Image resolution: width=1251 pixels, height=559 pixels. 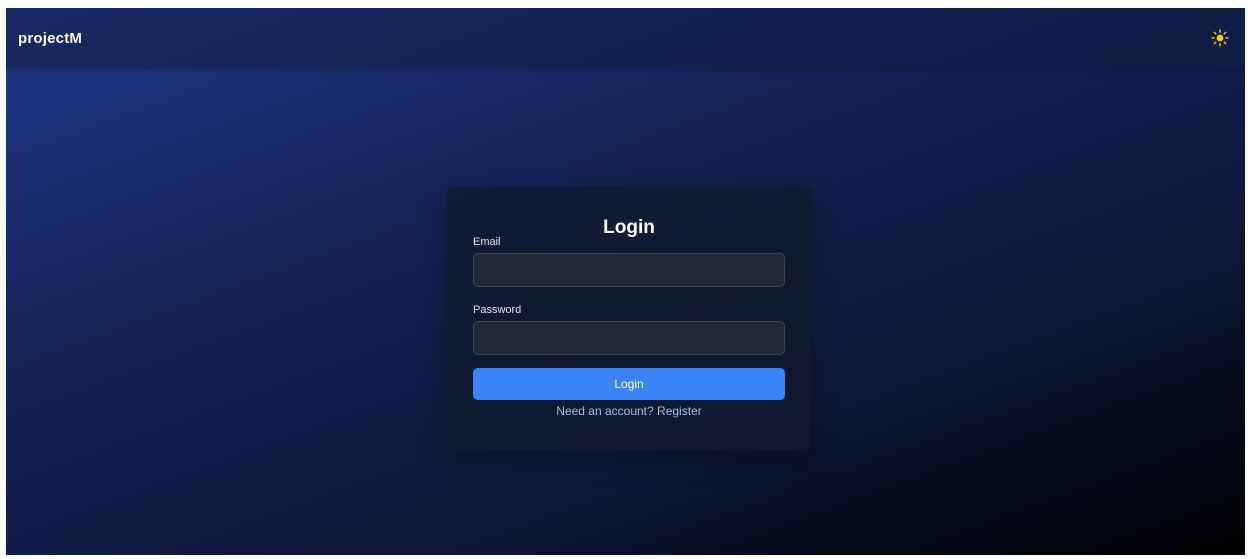 I want to click on password-label: Password, so click(x=497, y=310).